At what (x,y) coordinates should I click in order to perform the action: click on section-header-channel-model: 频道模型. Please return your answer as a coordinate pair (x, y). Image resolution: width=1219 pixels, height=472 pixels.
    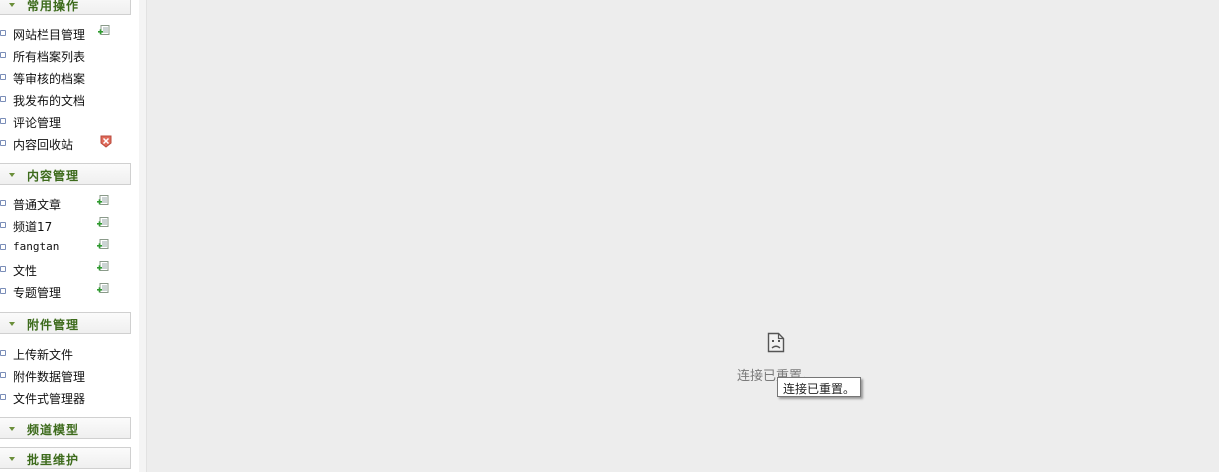
    Looking at the image, I should click on (65, 428).